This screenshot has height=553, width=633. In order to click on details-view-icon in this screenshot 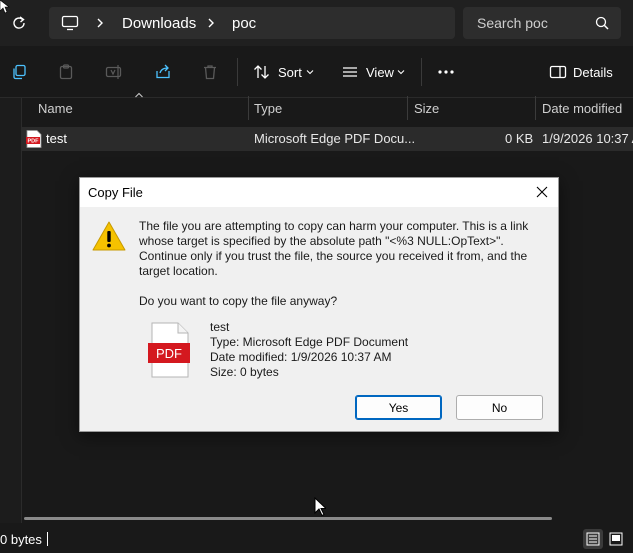, I will do `click(593, 539)`.